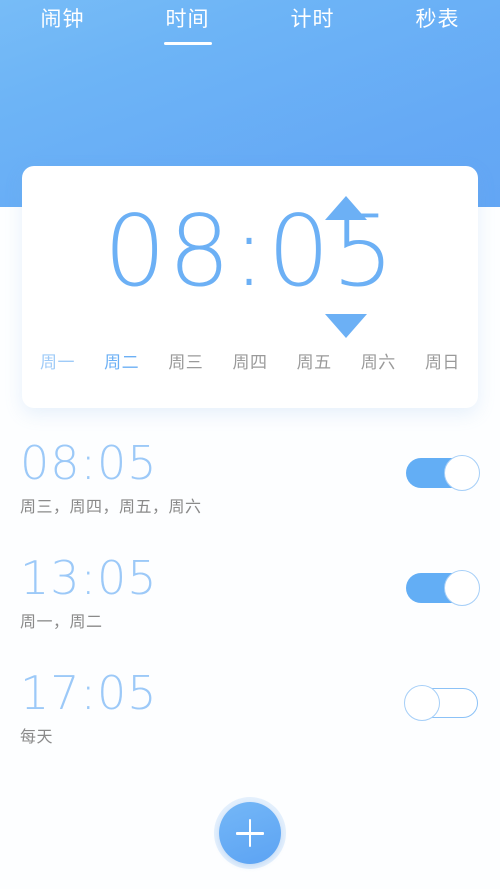 This screenshot has width=500, height=889. I want to click on stepper-up-icon, so click(346, 208).